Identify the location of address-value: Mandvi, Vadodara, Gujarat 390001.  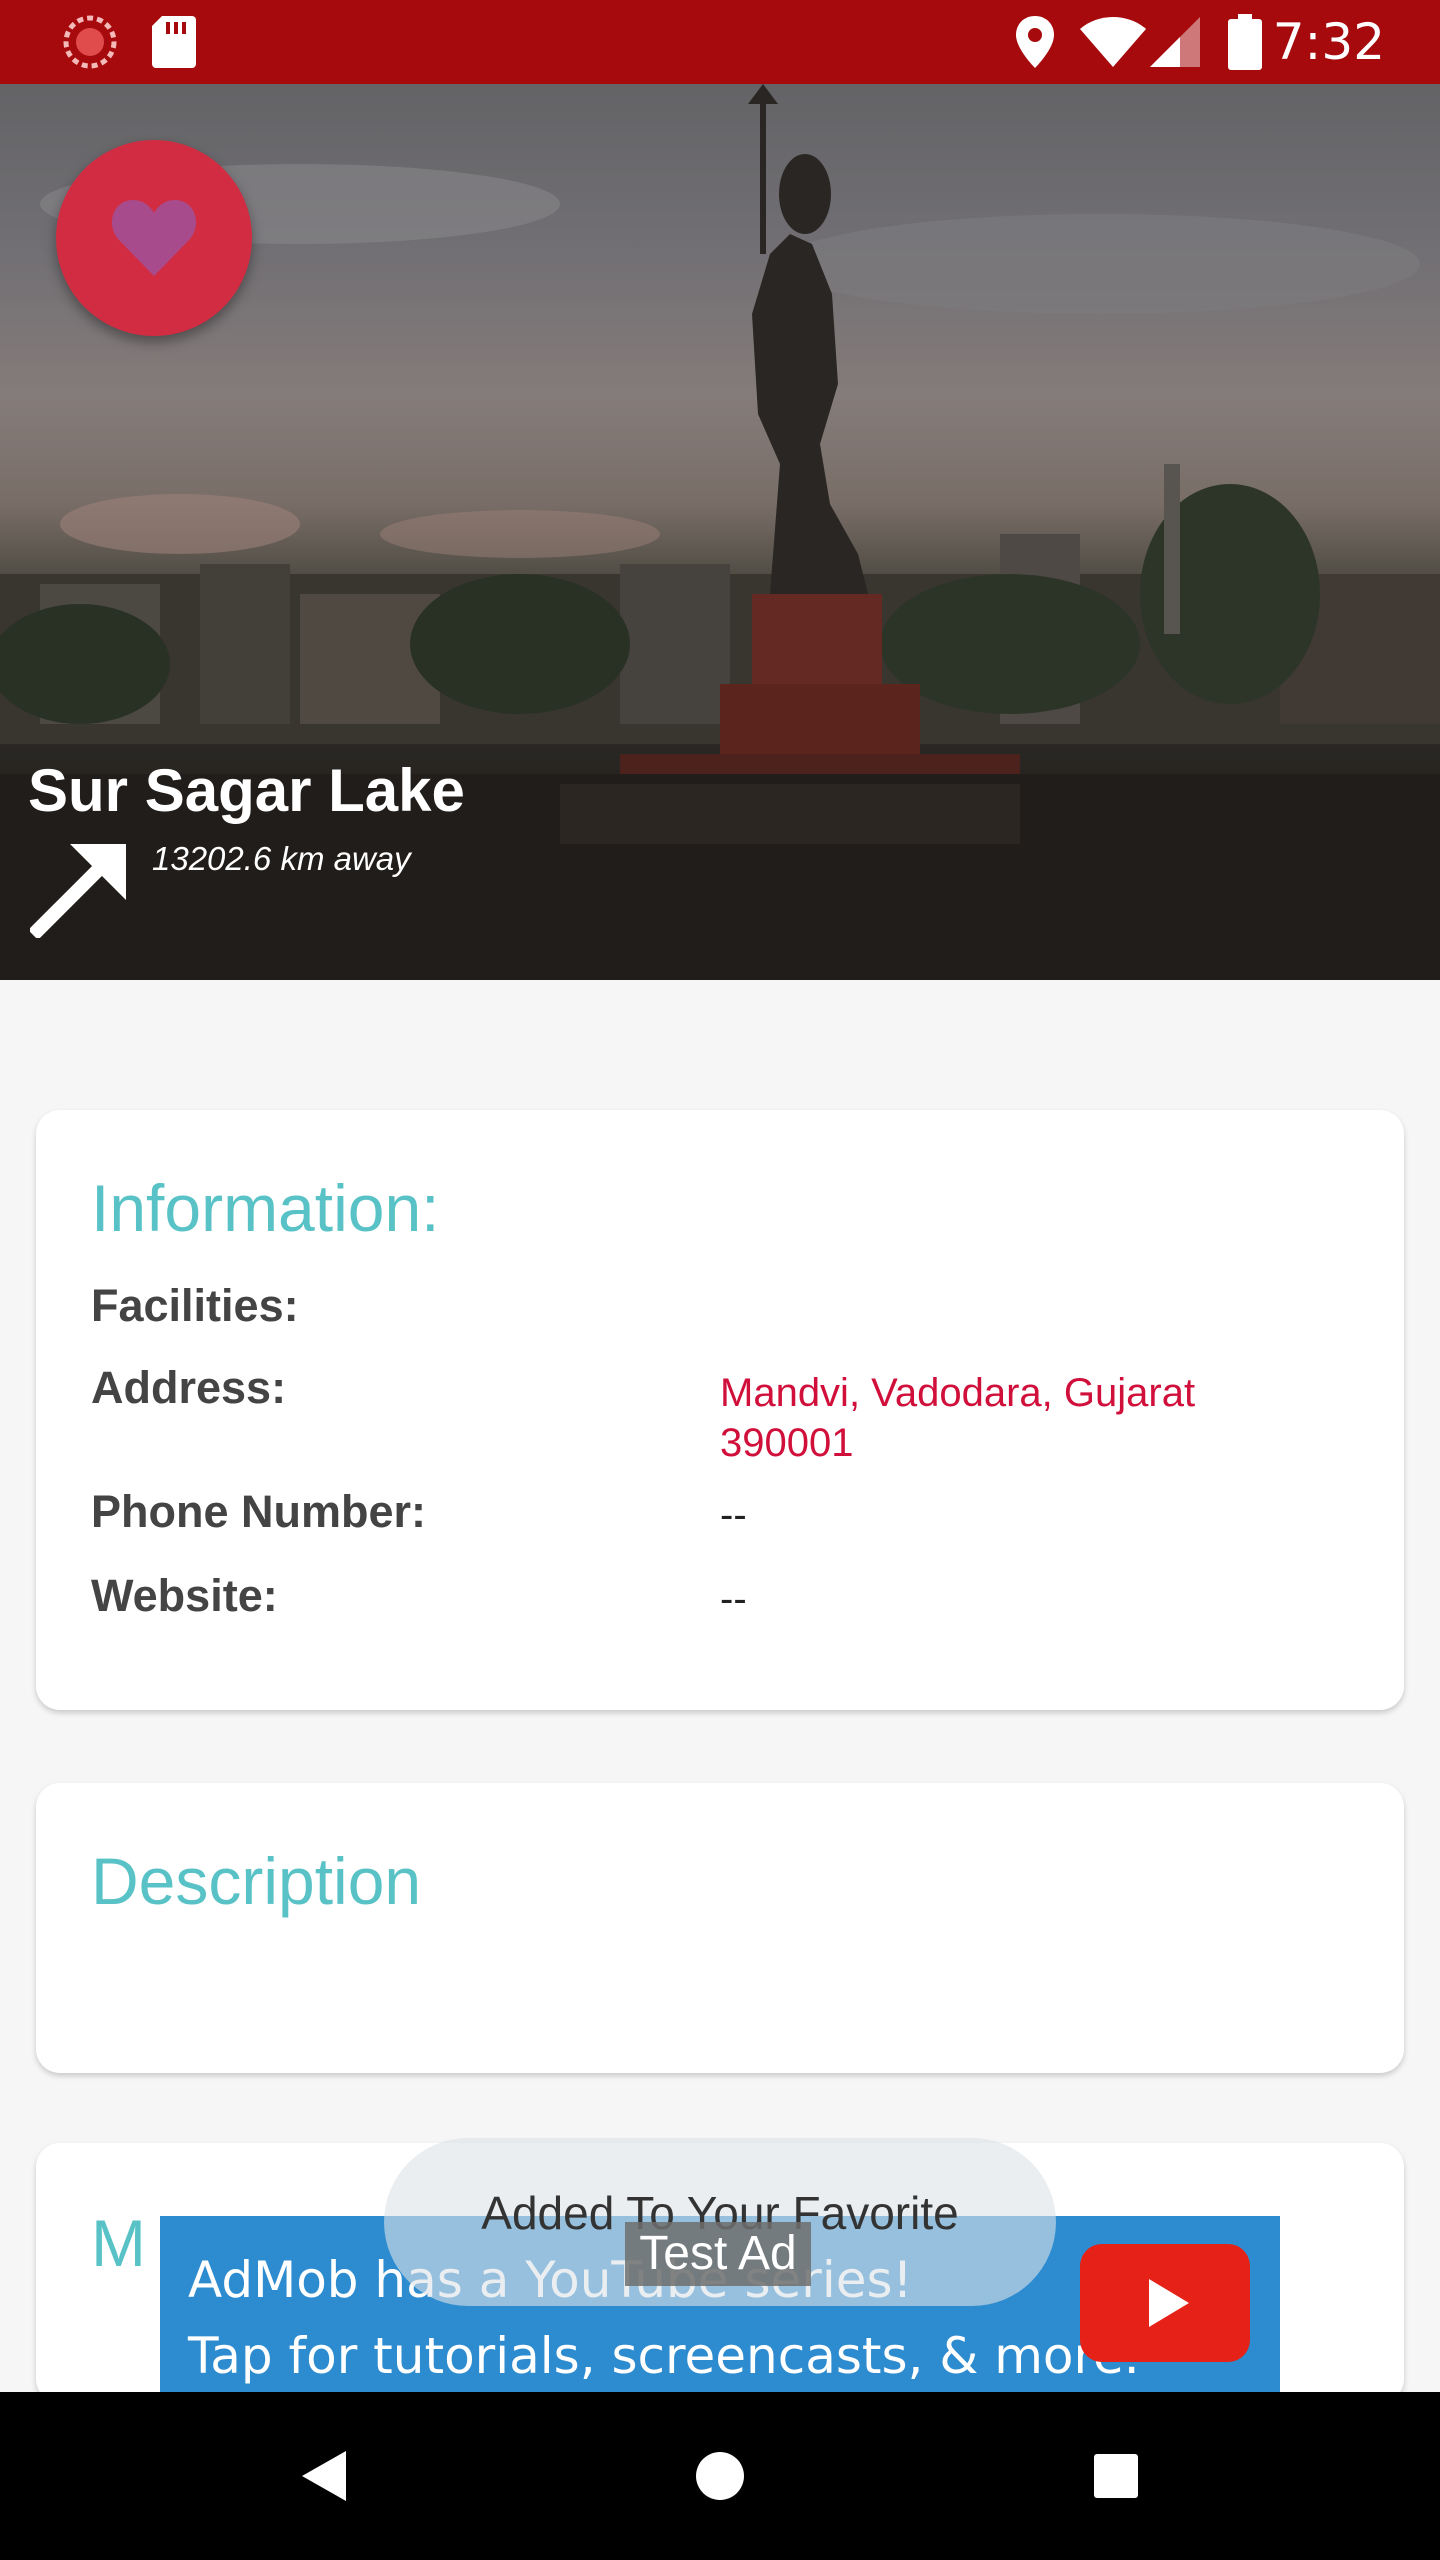
(1000, 1418).